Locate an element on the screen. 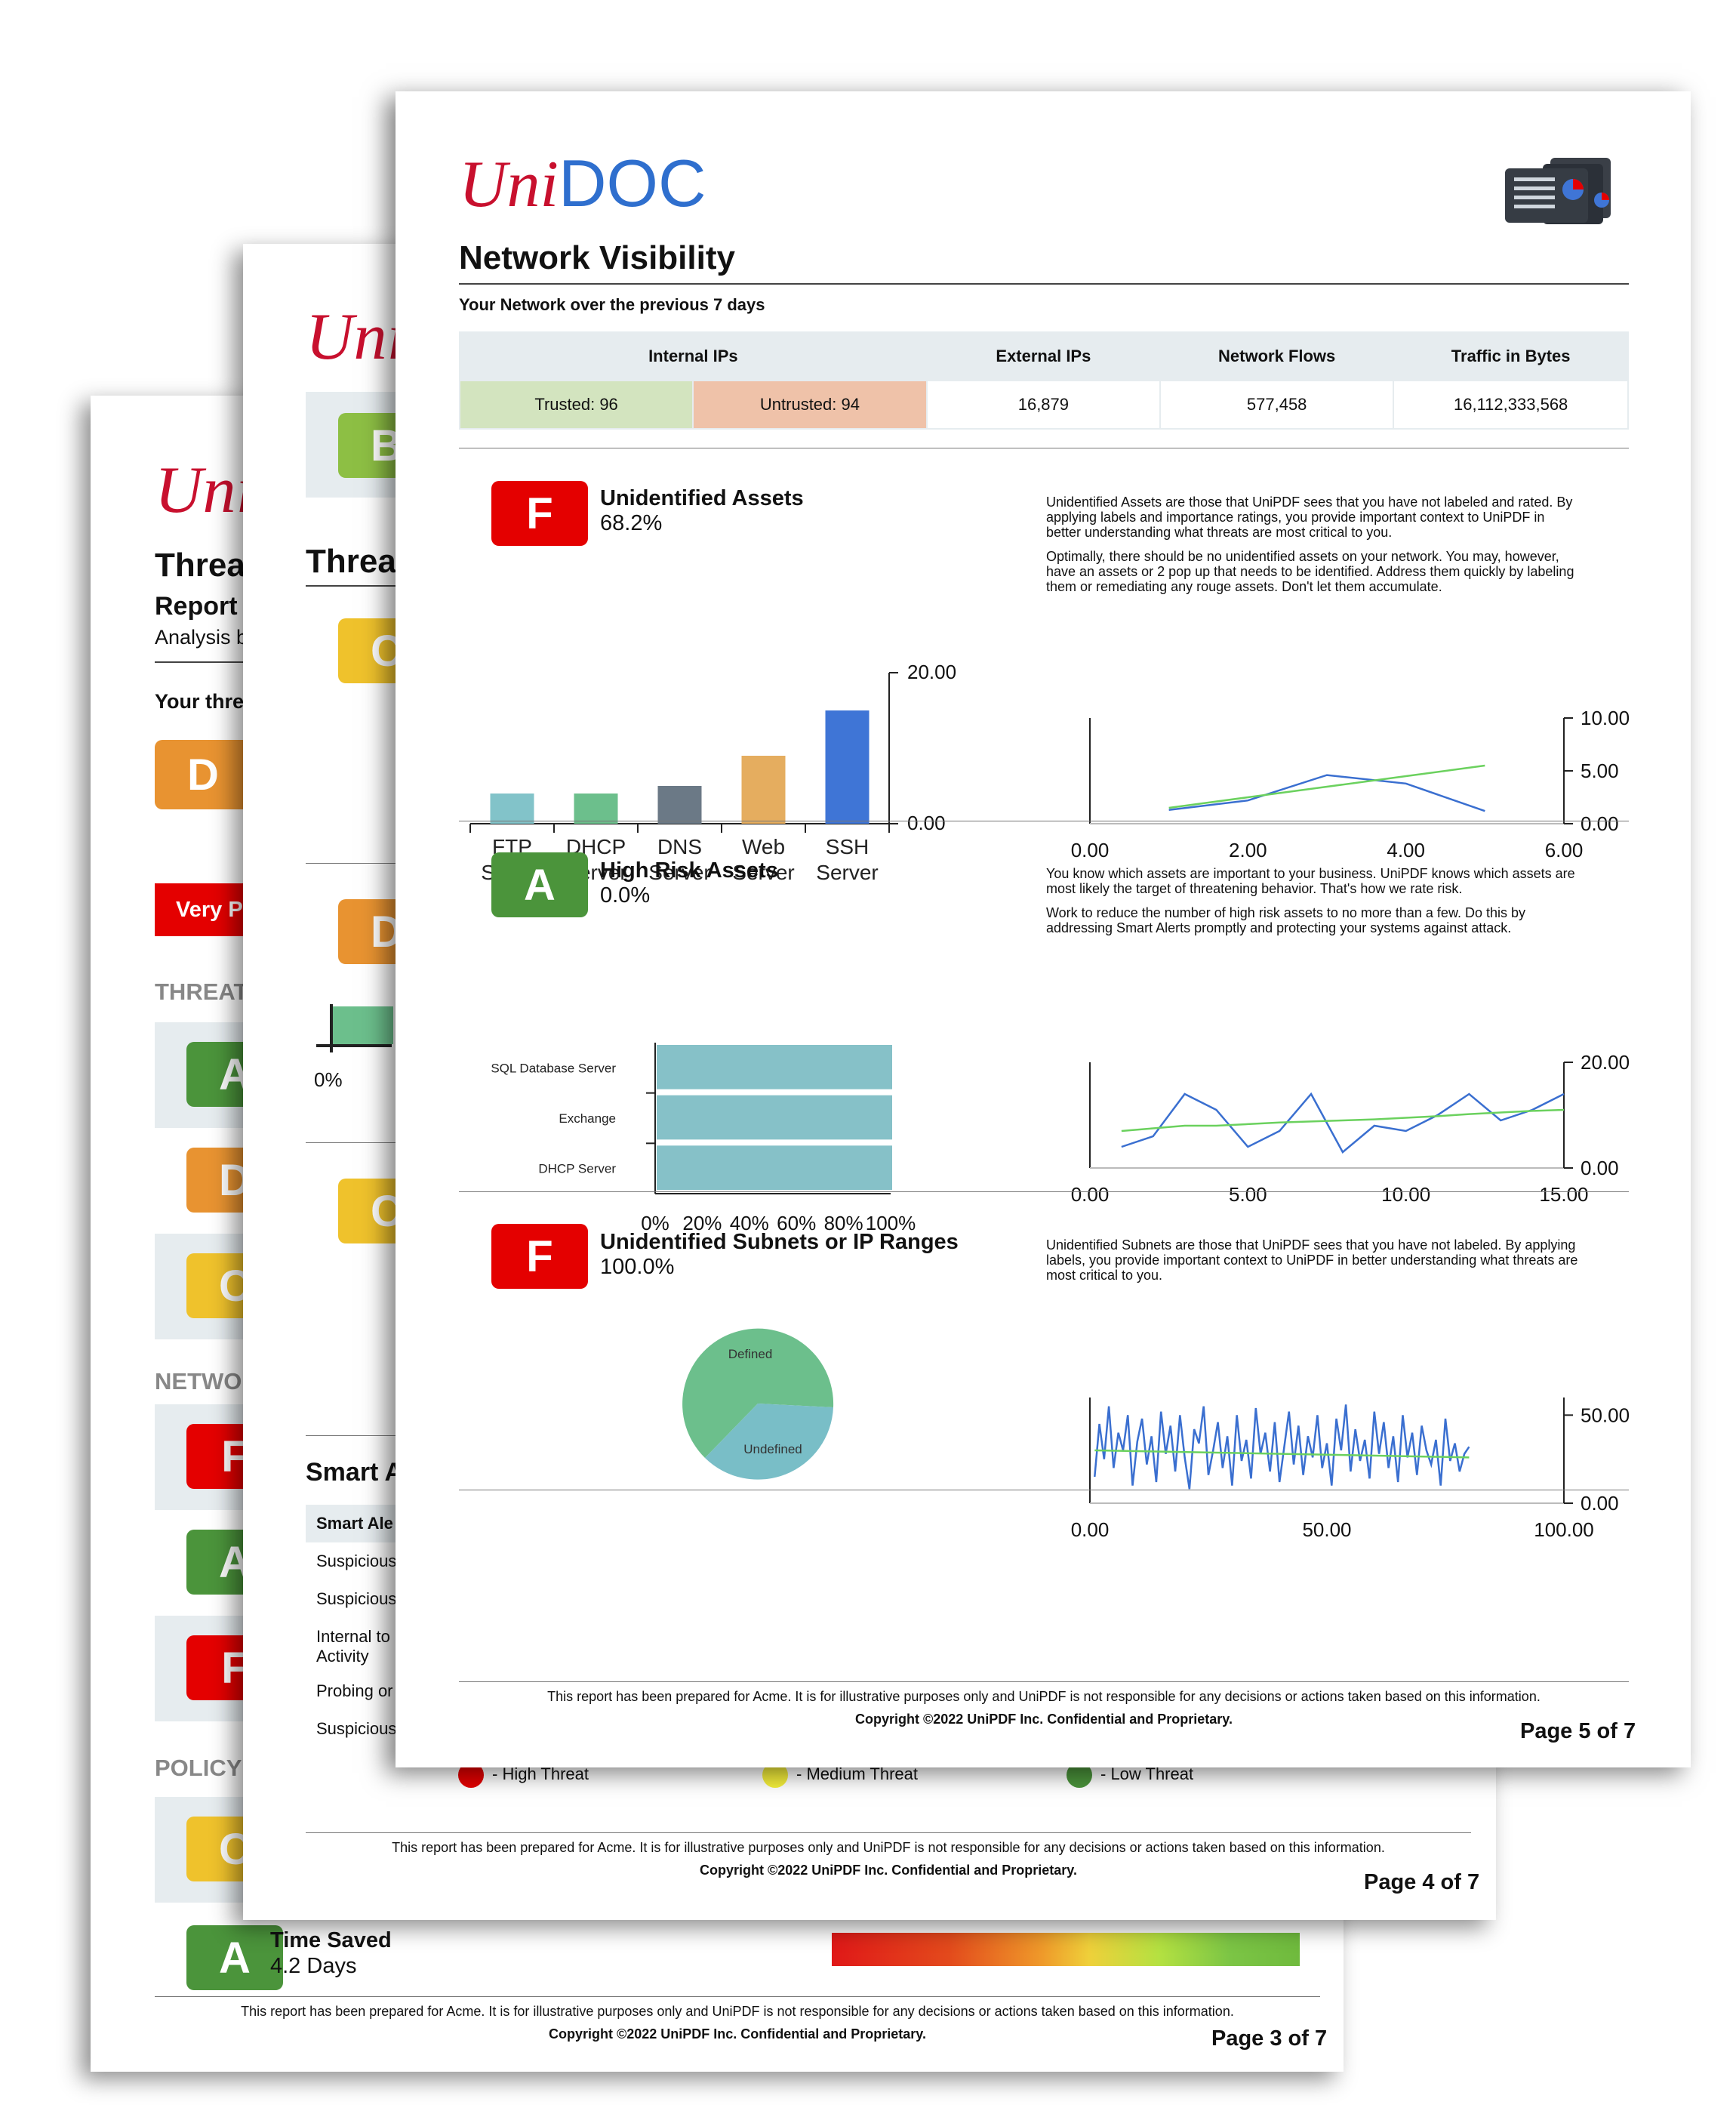  y-tick-label: Exchange is located at coordinates (587, 1118).